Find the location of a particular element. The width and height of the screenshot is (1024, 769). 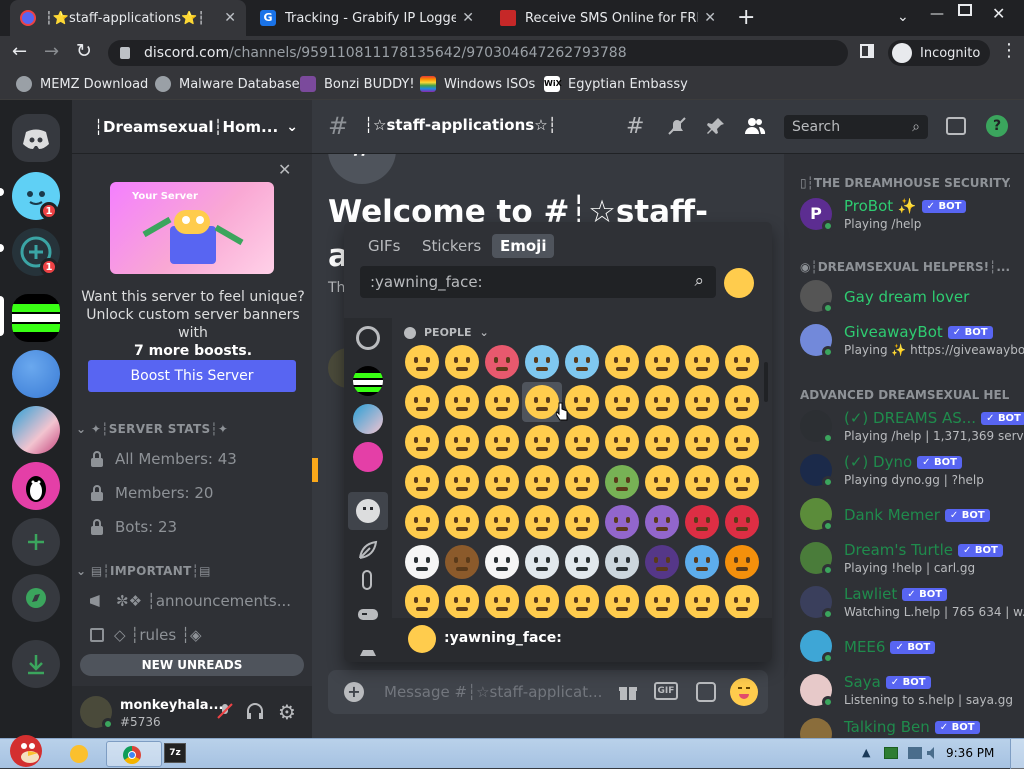

tray-volume-icon is located at coordinates (933, 753).